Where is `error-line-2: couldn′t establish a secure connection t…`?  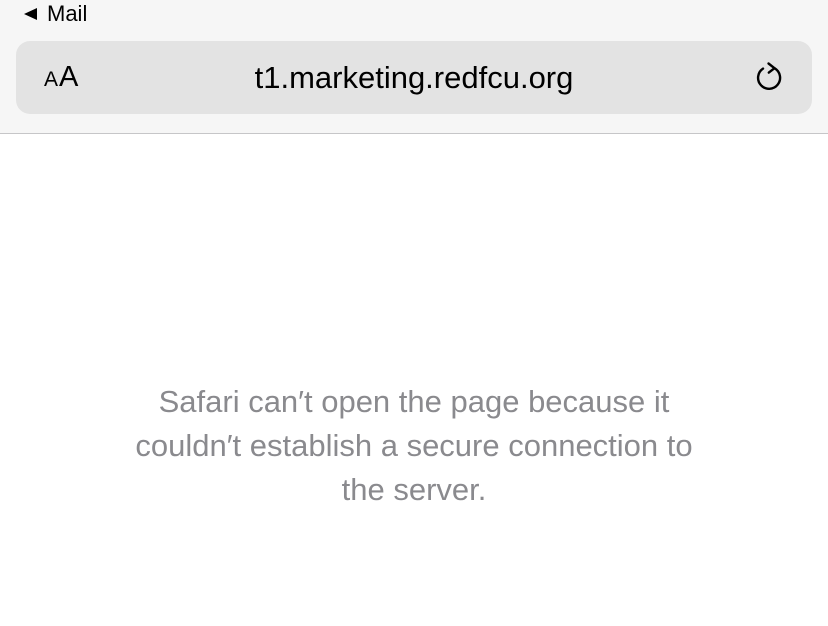
error-line-2: couldn′t establish a secure connection t… is located at coordinates (414, 445).